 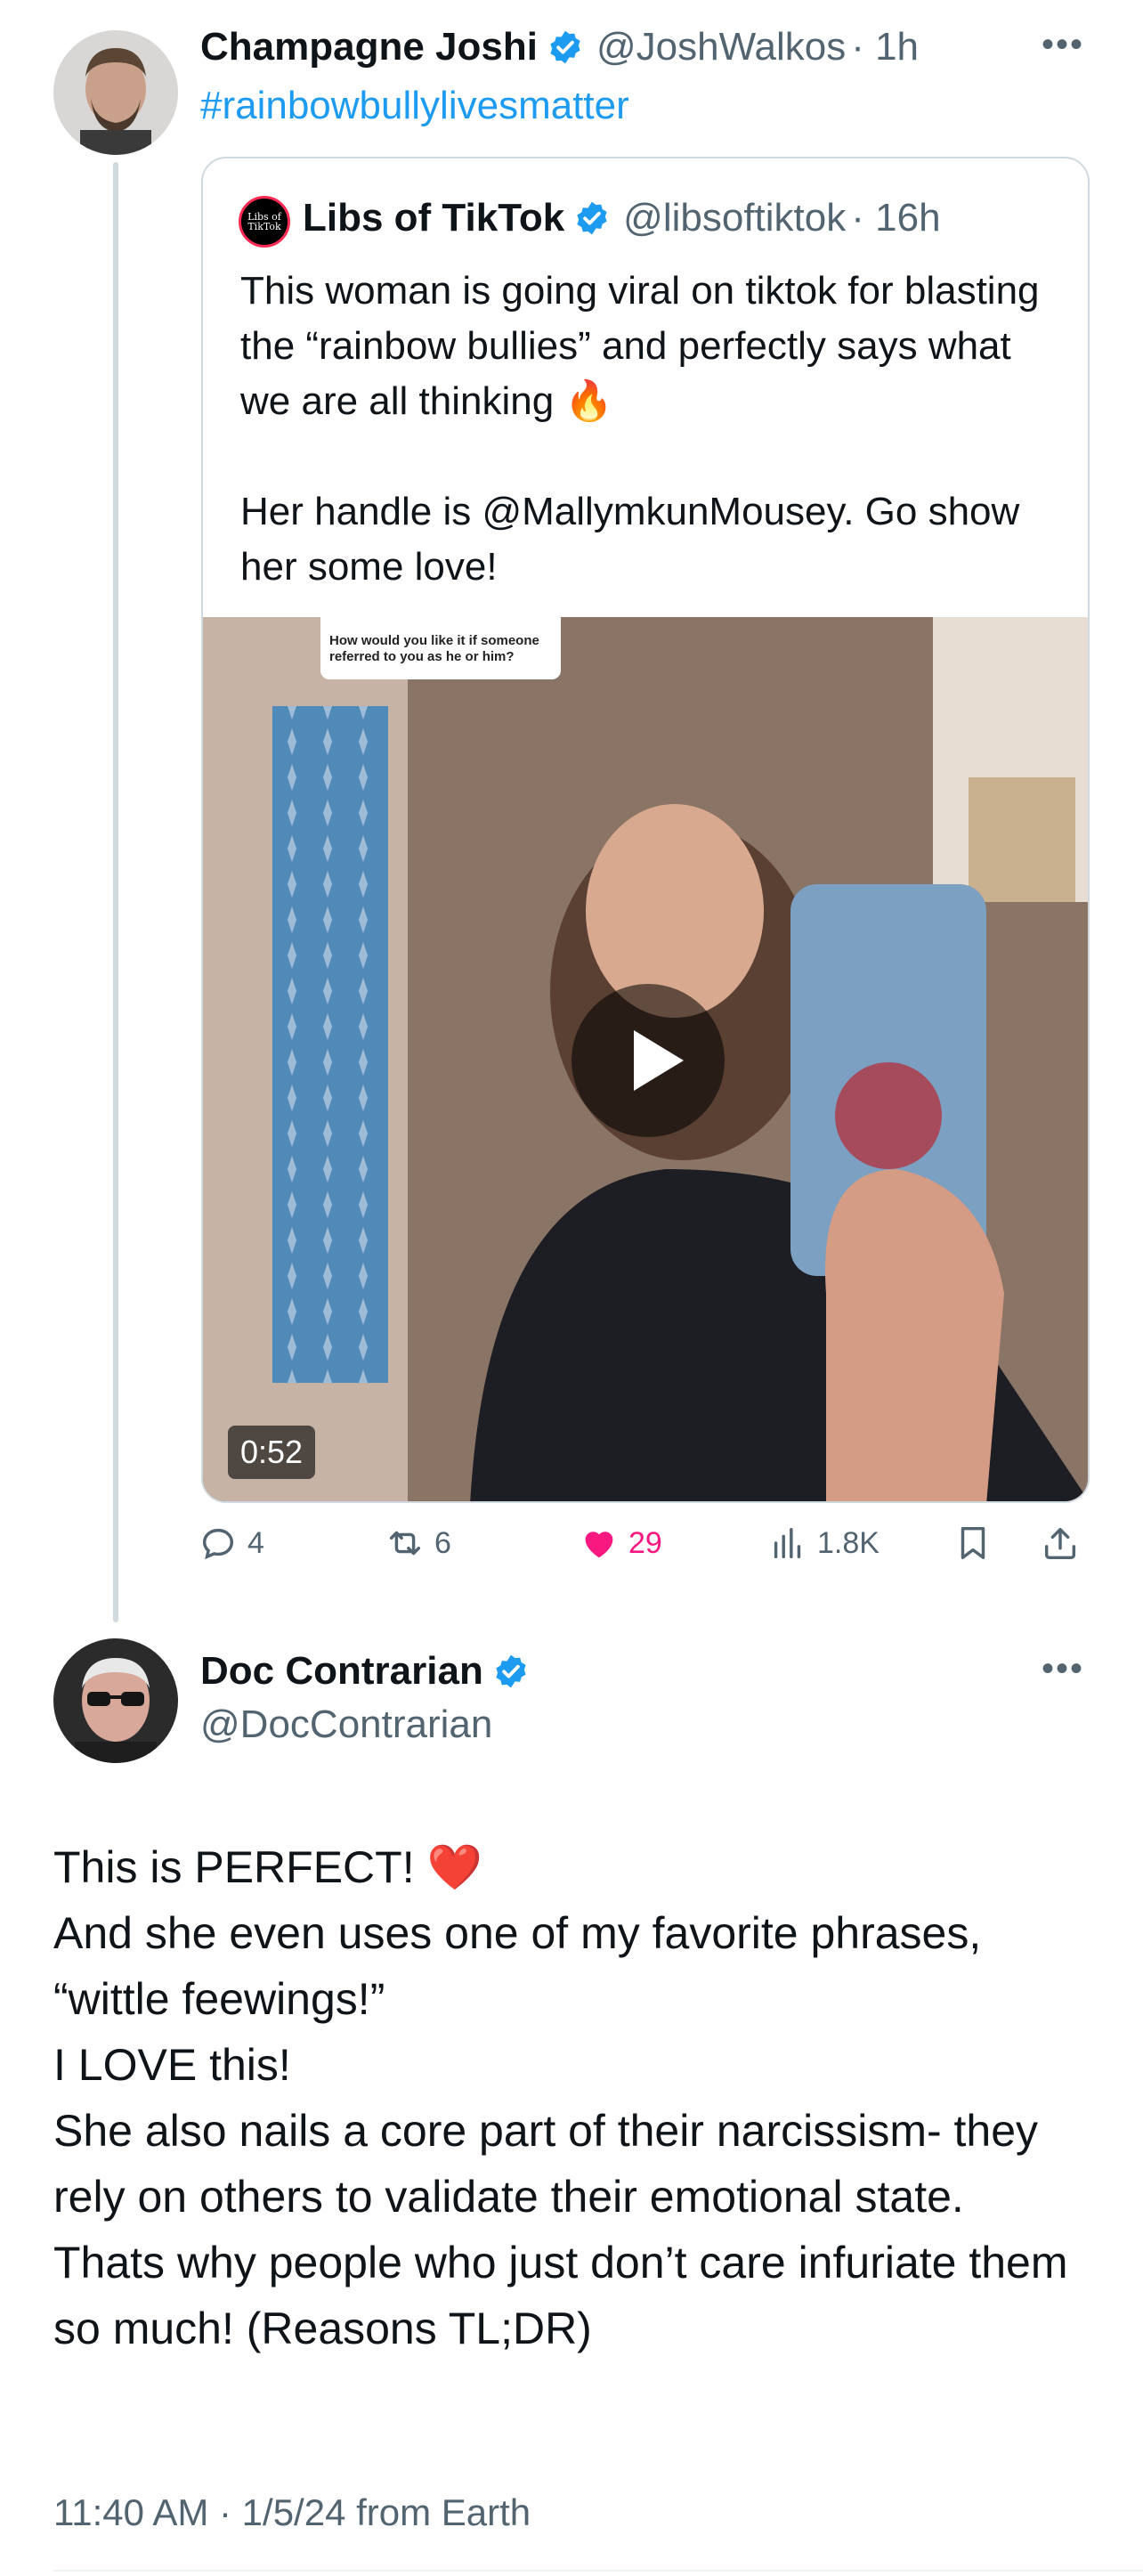 I want to click on repost-count: 6, so click(x=442, y=1542).